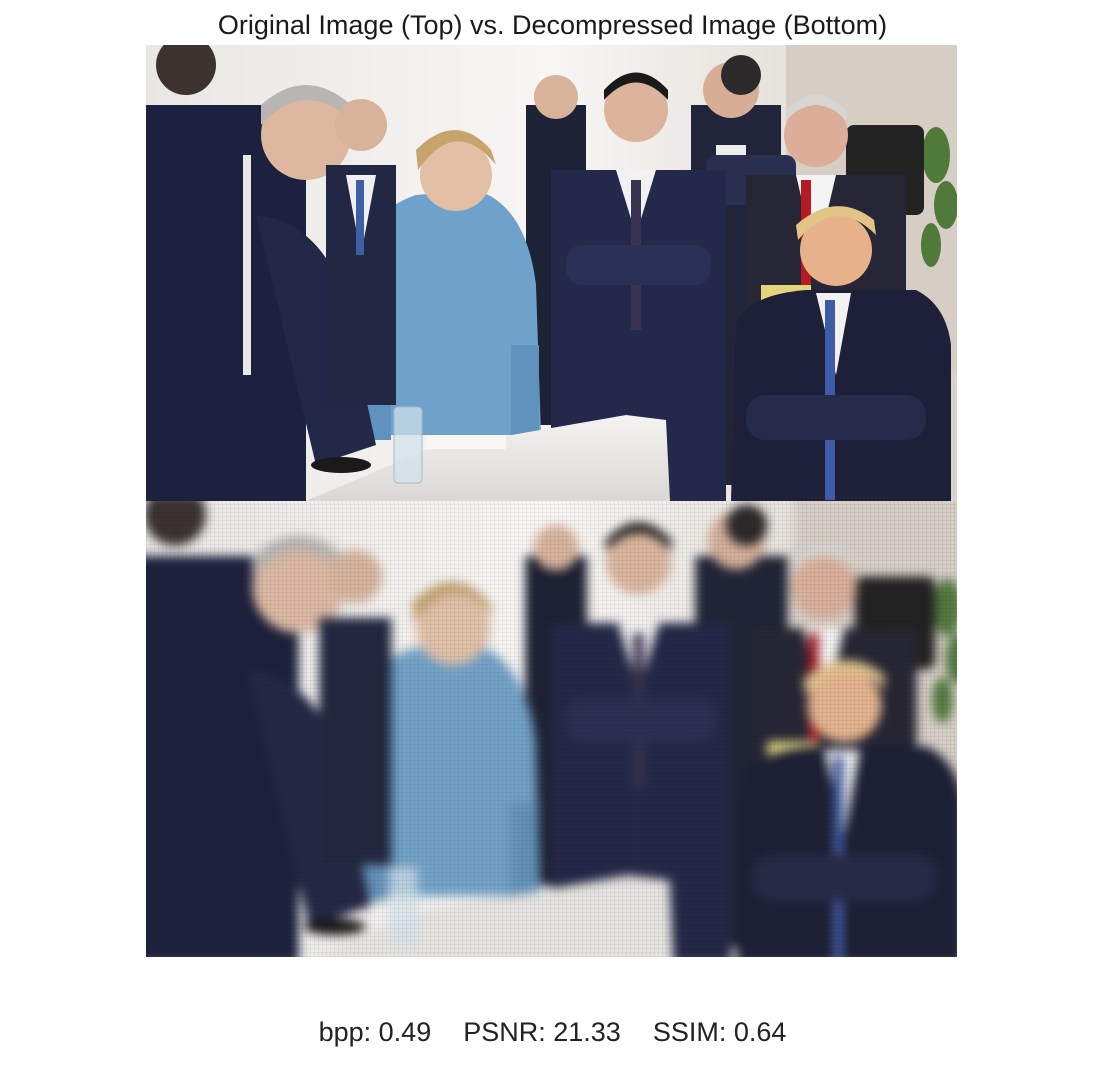 This screenshot has height=1085, width=1105. Describe the element at coordinates (375, 1032) in the screenshot. I see `bpp-metric: bpp: 0.49` at that location.